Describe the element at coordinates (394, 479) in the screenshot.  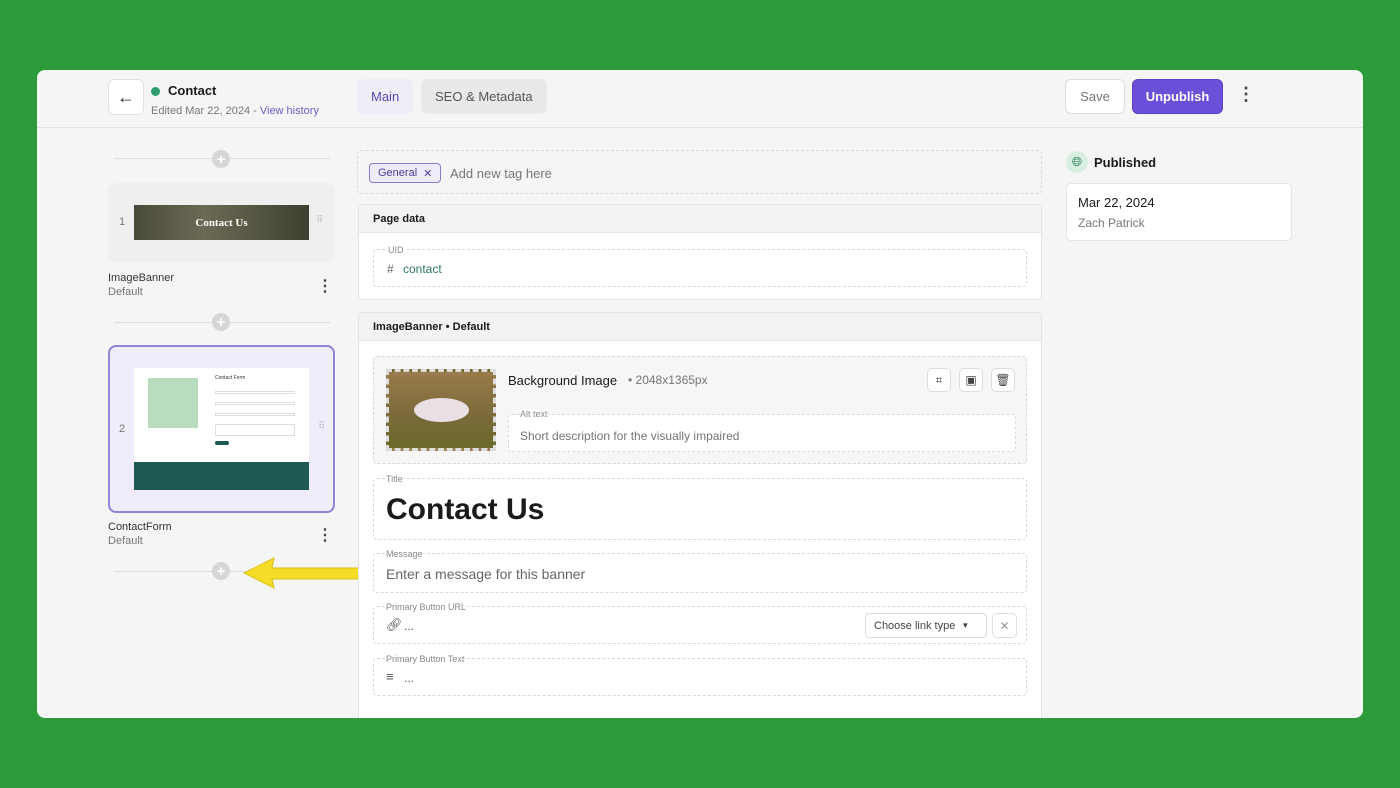
I see `field-label: Title` at that location.